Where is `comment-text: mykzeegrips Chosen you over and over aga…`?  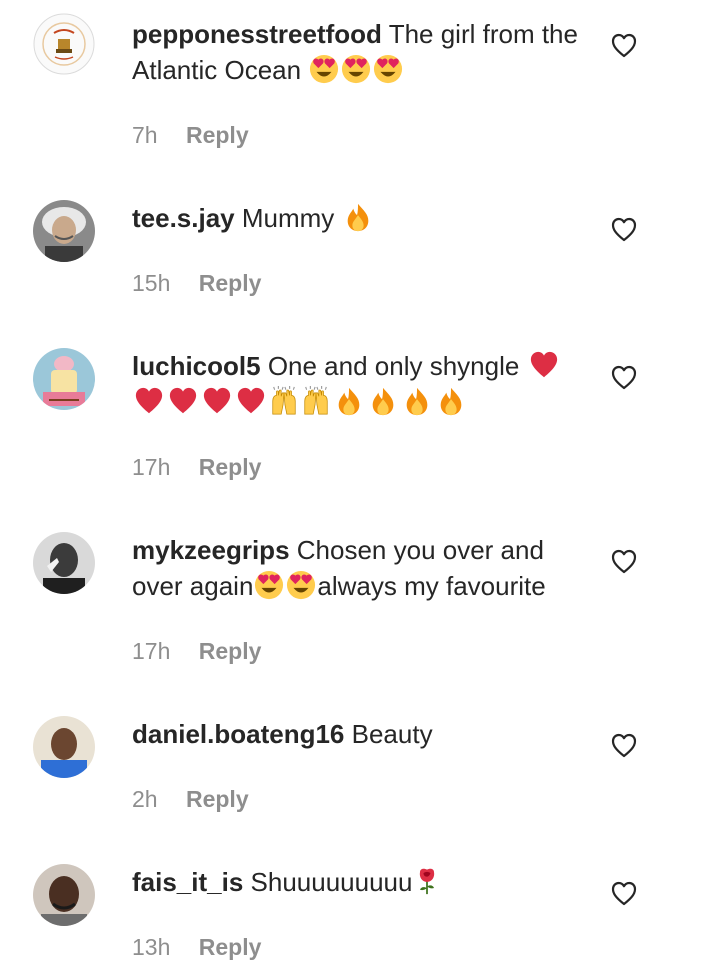 comment-text: mykzeegrips Chosen you over and over aga… is located at coordinates (362, 568).